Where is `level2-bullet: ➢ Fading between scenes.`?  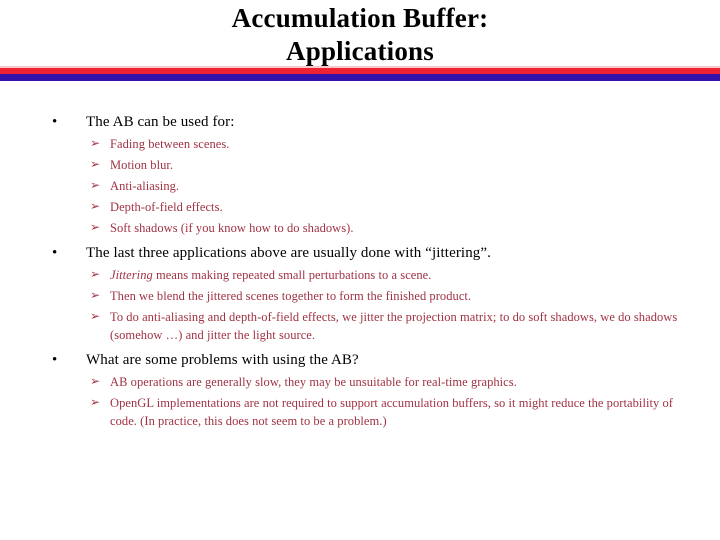 level2-bullet: ➢ Fading between scenes. is located at coordinates (360, 144).